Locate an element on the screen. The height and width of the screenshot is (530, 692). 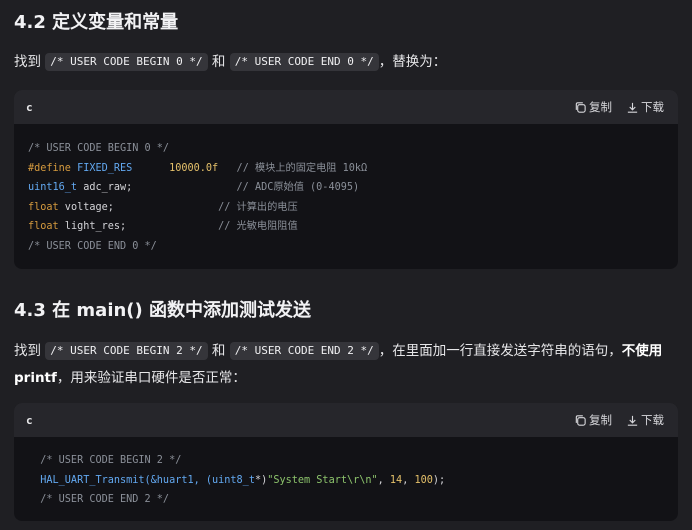
code-comment: // 计算出的电压 is located at coordinates (258, 207).